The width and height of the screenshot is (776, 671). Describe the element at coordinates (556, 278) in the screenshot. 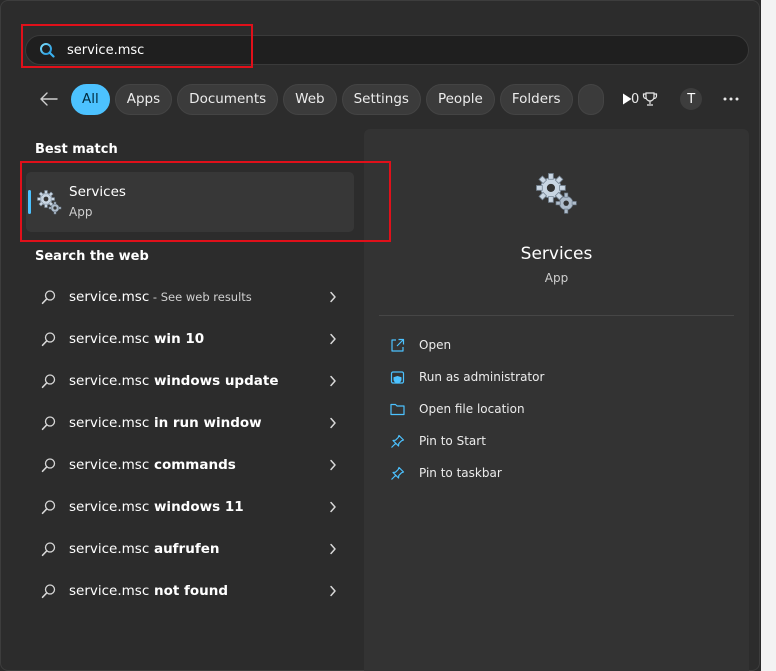

I see `detail-app-type: App` at that location.